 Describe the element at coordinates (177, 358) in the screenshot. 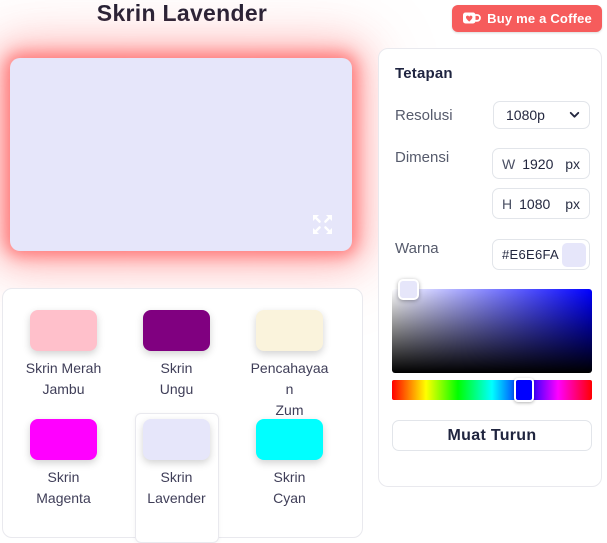

I see `swatch-card-ungu: Skrin Ungu` at that location.